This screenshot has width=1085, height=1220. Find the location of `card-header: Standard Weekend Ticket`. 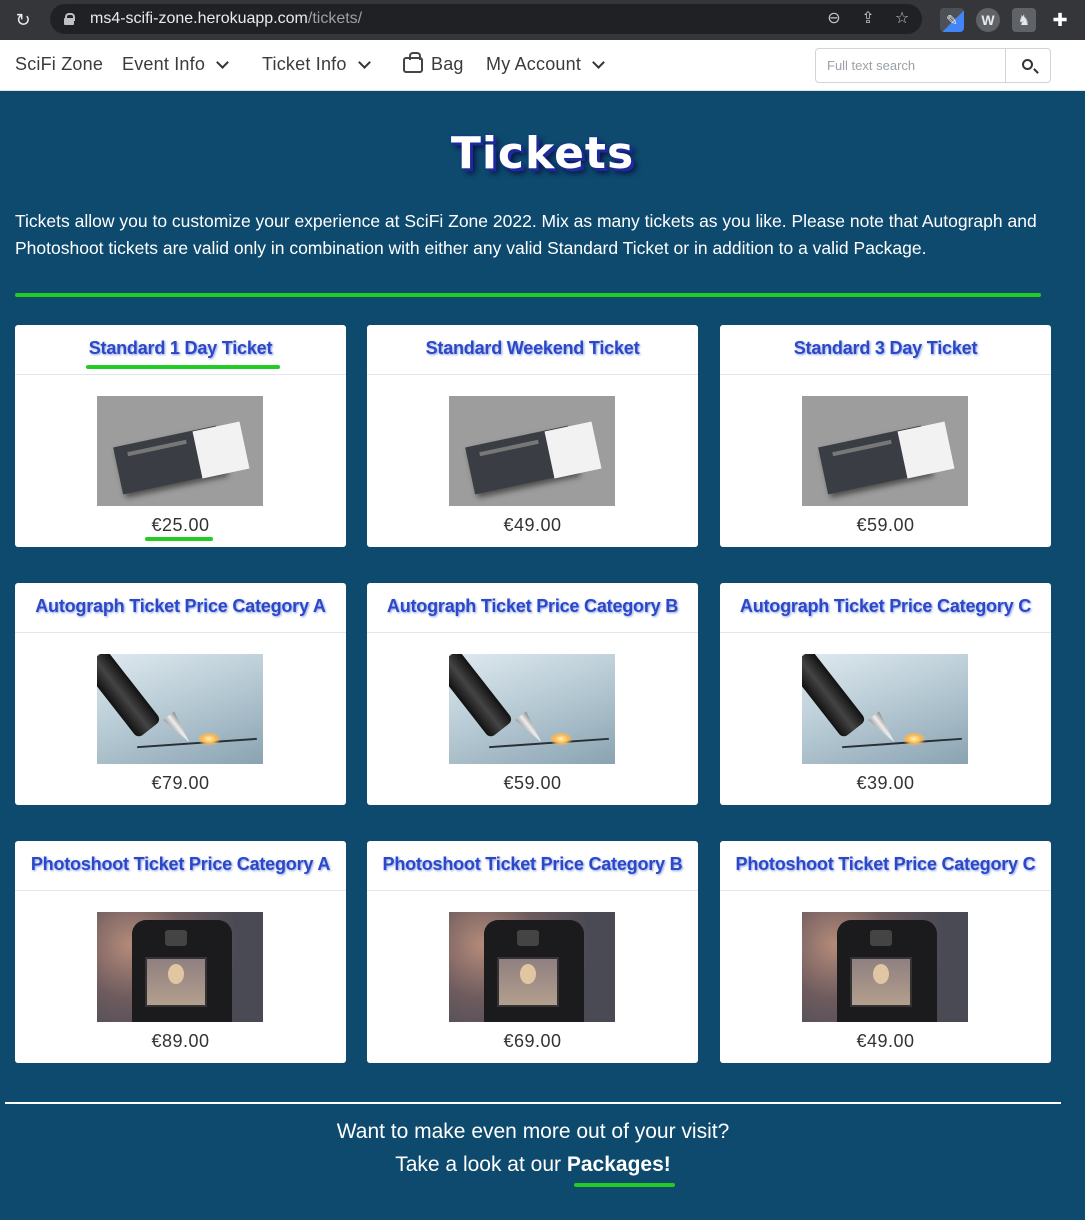

card-header: Standard Weekend Ticket is located at coordinates (532, 350).